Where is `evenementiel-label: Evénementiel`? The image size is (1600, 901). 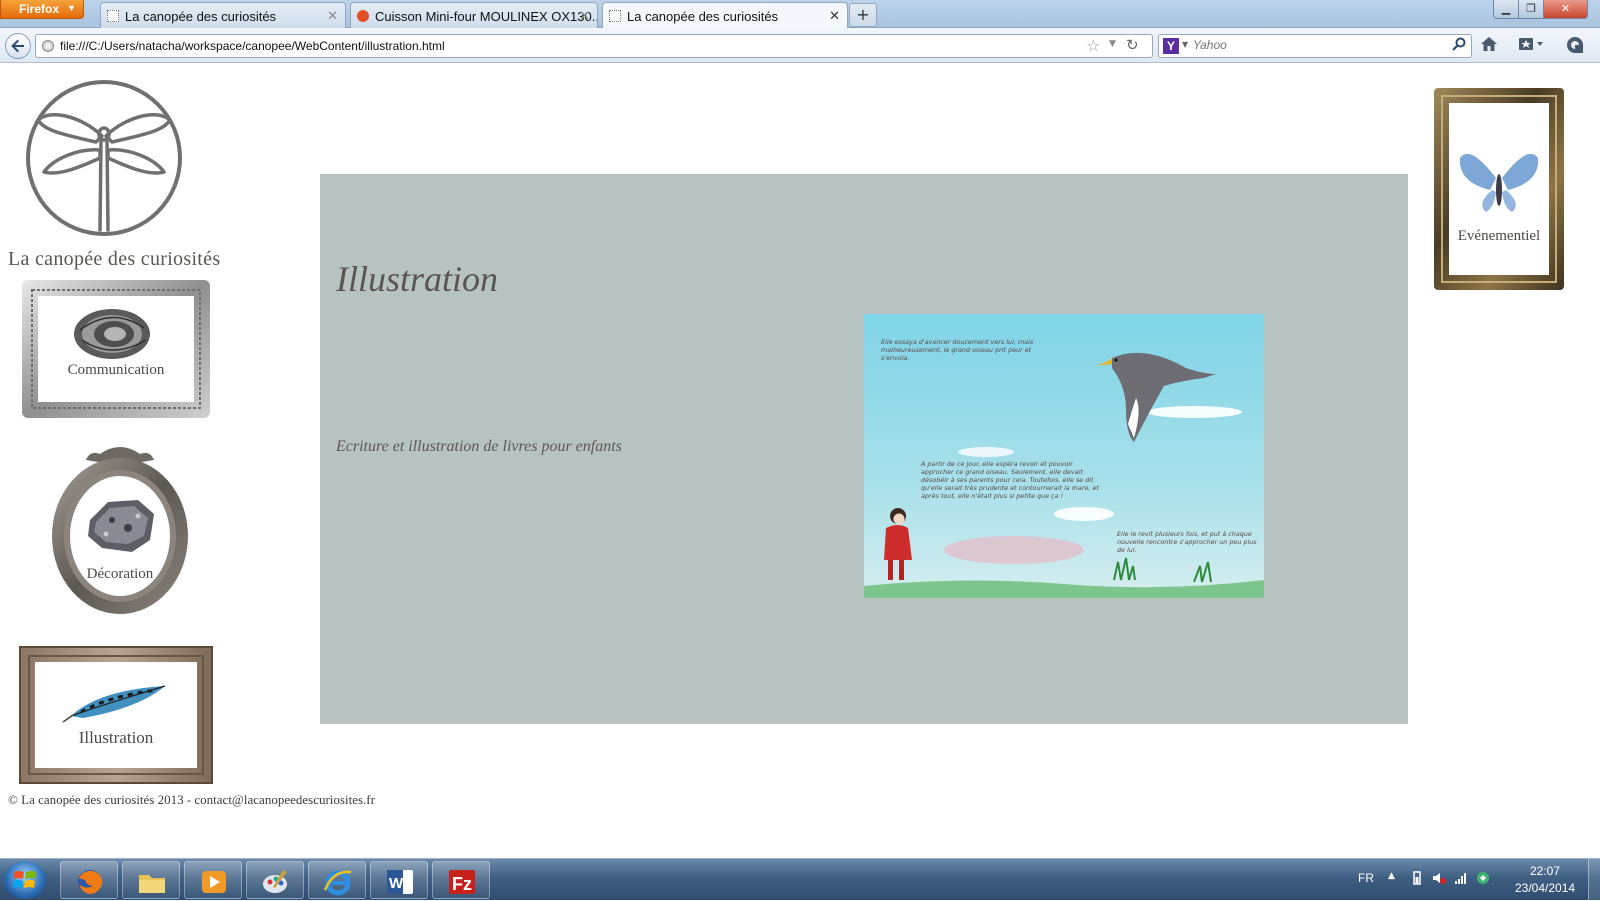
evenementiel-label: Evénementiel is located at coordinates (1499, 236).